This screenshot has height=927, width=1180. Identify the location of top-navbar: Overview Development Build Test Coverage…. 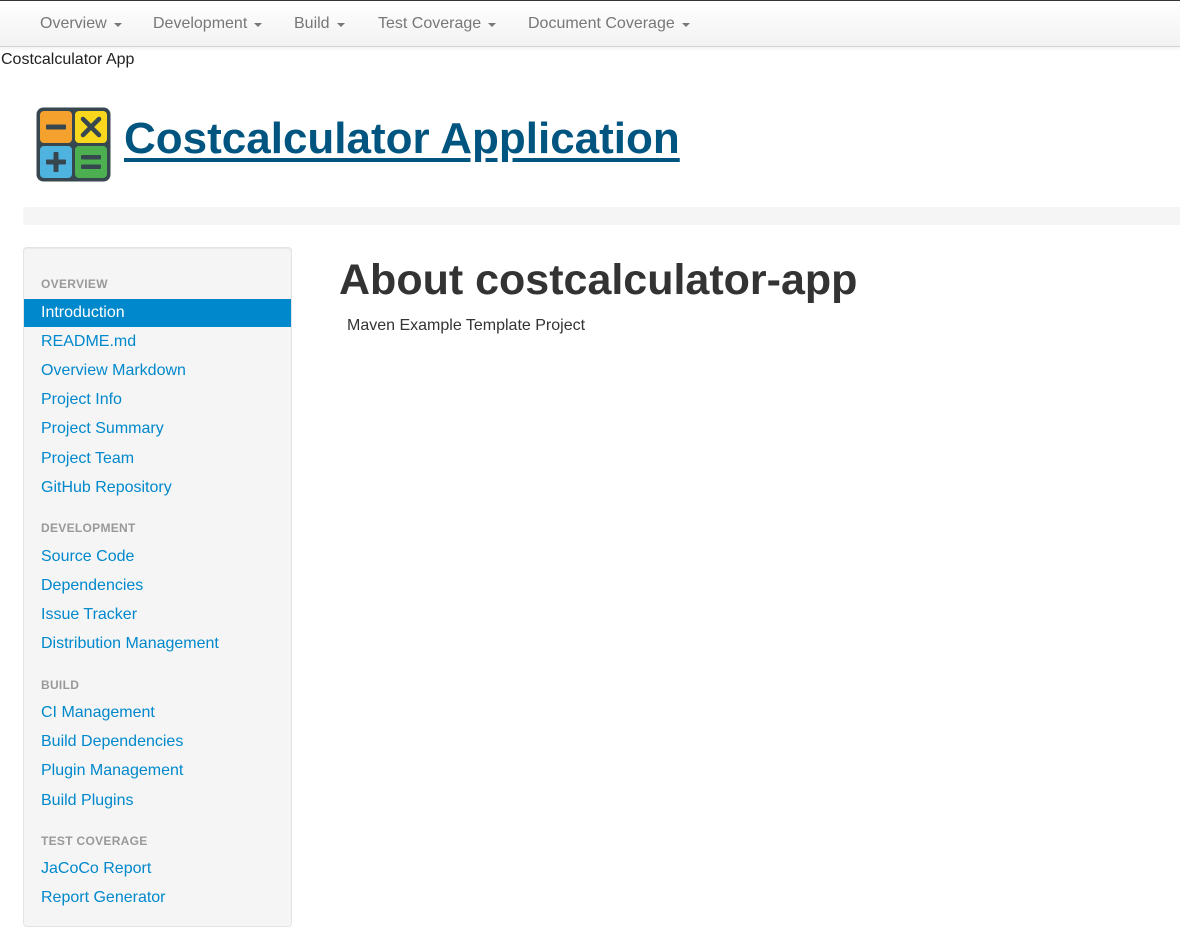
(590, 23).